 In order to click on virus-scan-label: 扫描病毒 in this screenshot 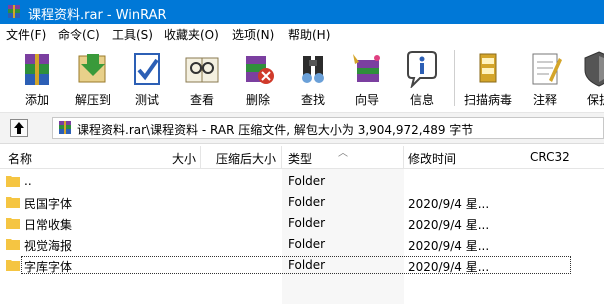, I will do `click(487, 100)`.